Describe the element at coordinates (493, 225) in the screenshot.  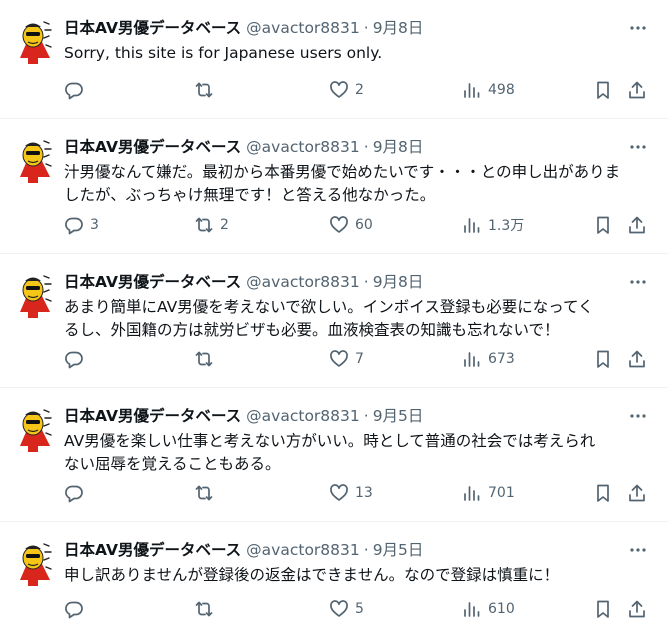
I see `views-button: 1.3万` at that location.